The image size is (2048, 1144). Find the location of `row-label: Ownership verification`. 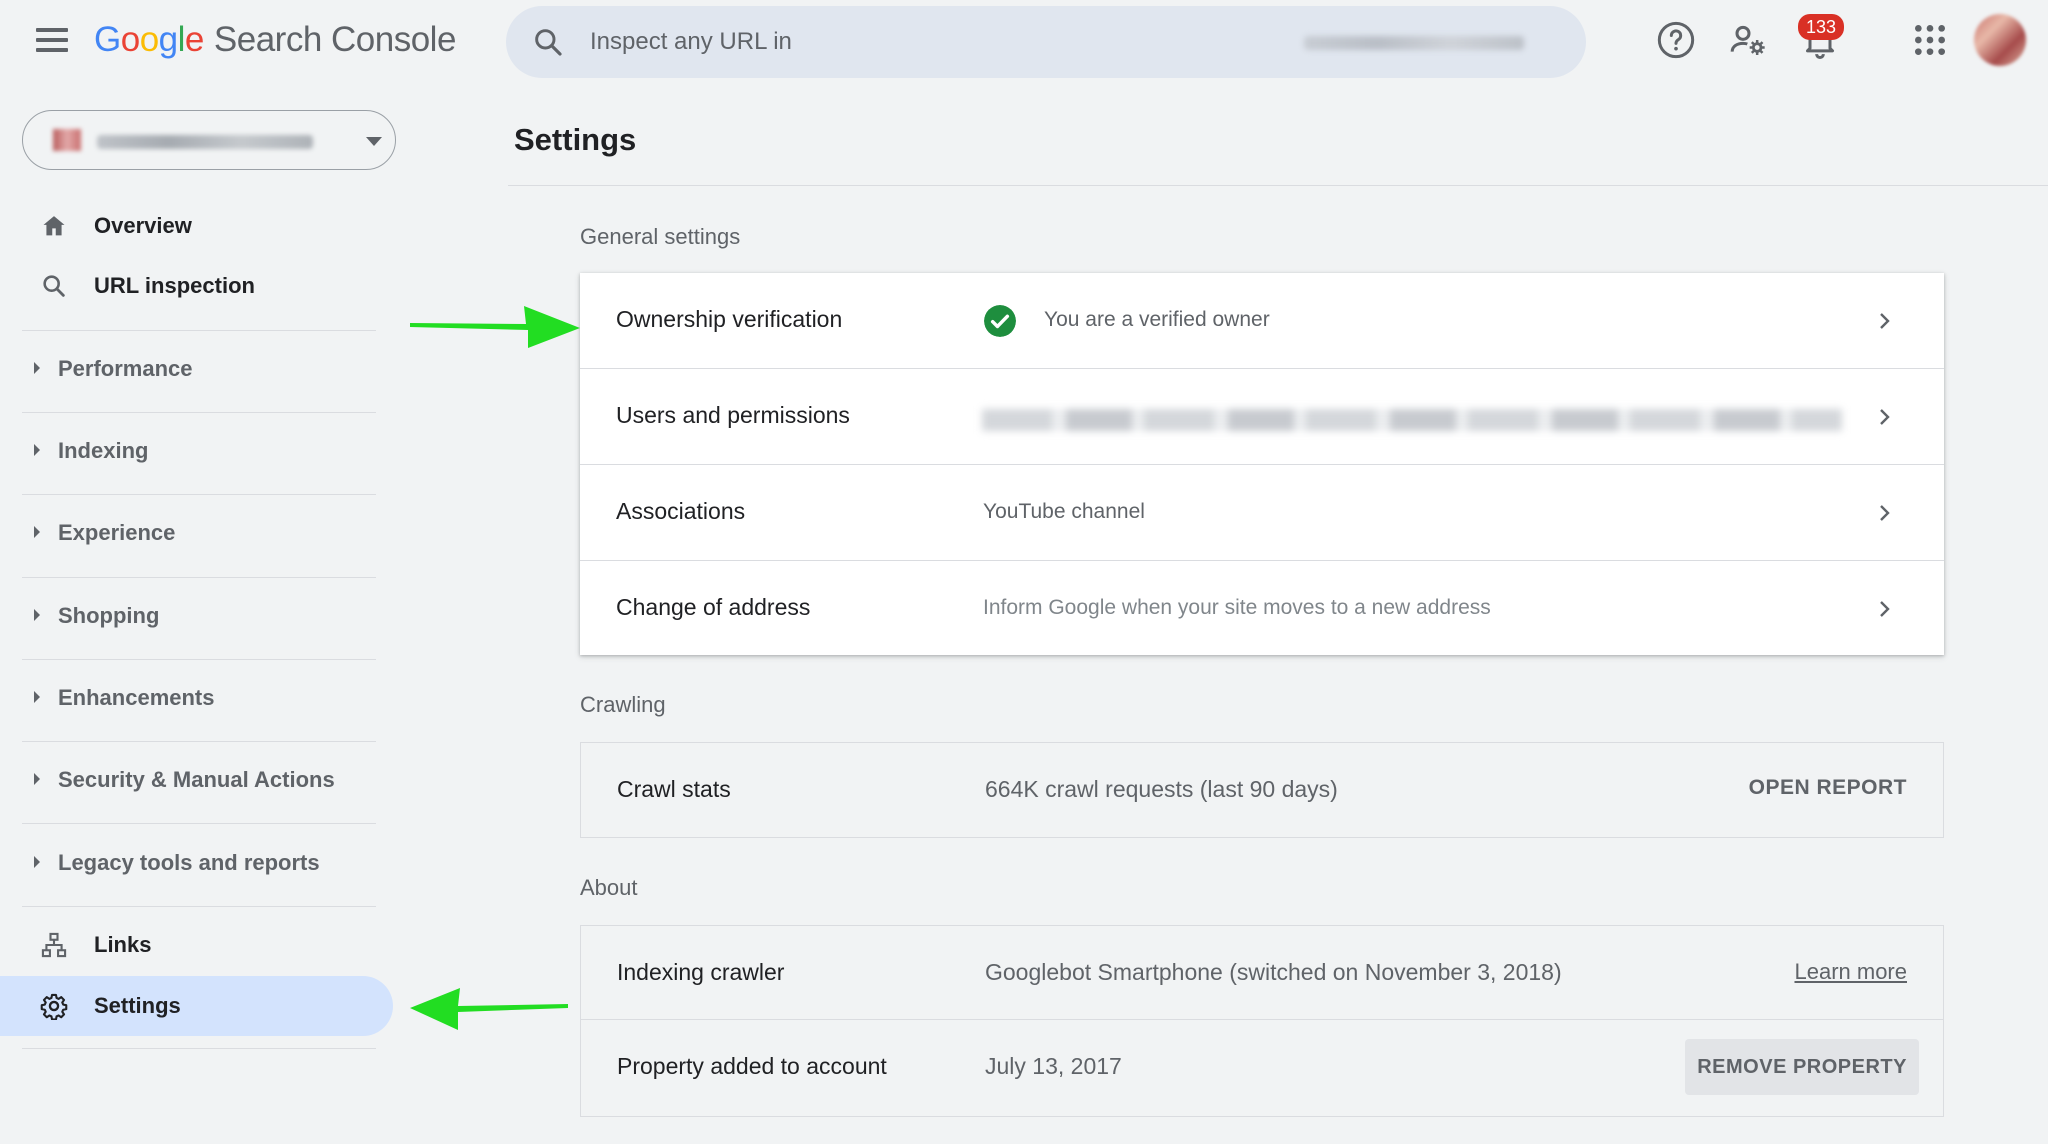

row-label: Ownership verification is located at coordinates (729, 319).